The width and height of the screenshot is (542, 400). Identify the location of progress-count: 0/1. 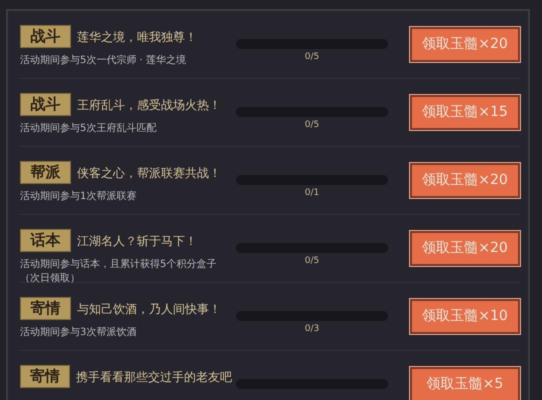
(312, 193).